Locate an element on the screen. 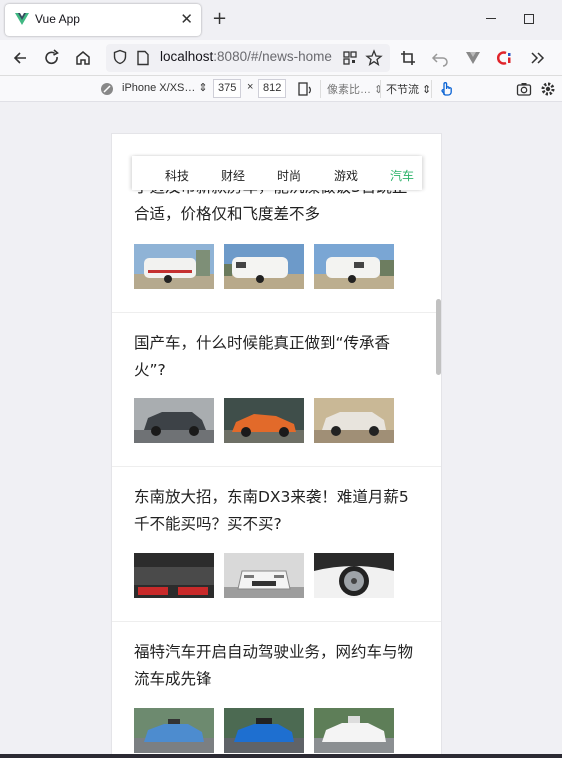 The width and height of the screenshot is (562, 758). news-title-line: 火”? is located at coordinates (150, 370).